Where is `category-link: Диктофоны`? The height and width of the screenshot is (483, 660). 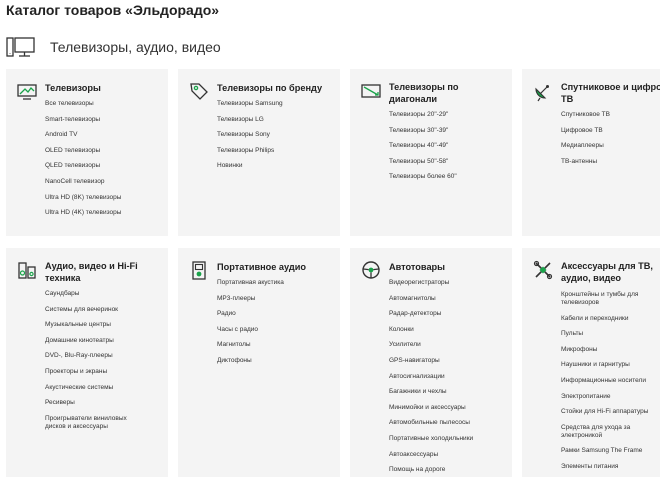
category-link: Диктофоны is located at coordinates (277, 361).